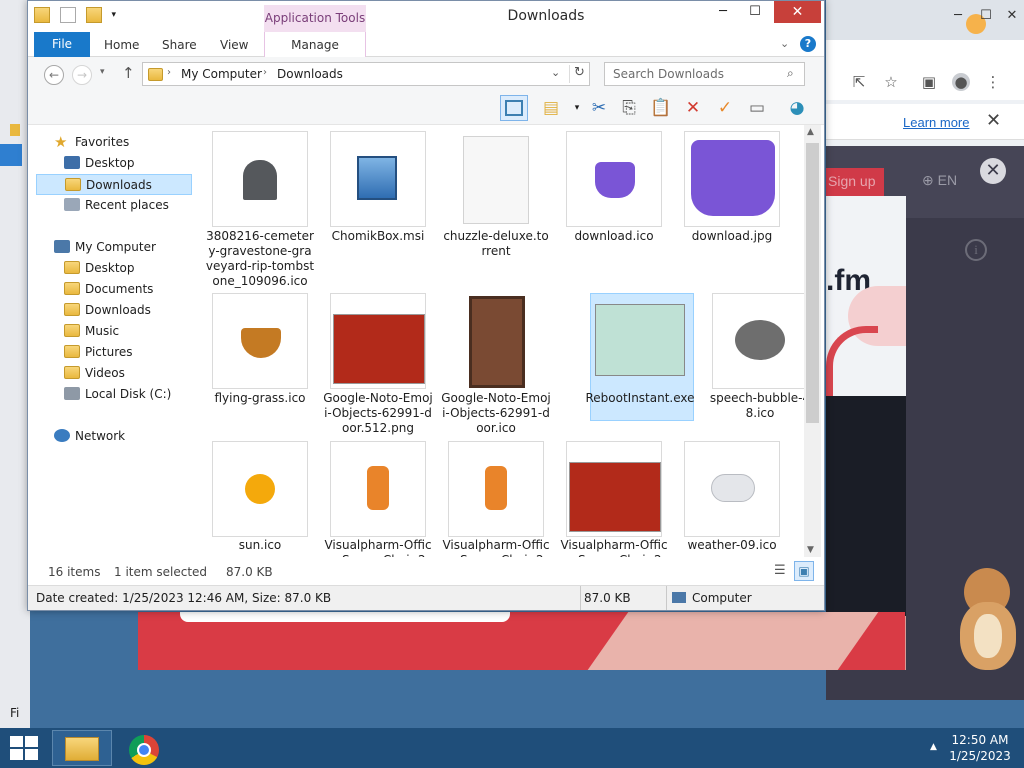 This screenshot has height=768, width=1024. I want to click on bookmark-star-icon: ☆, so click(891, 82).